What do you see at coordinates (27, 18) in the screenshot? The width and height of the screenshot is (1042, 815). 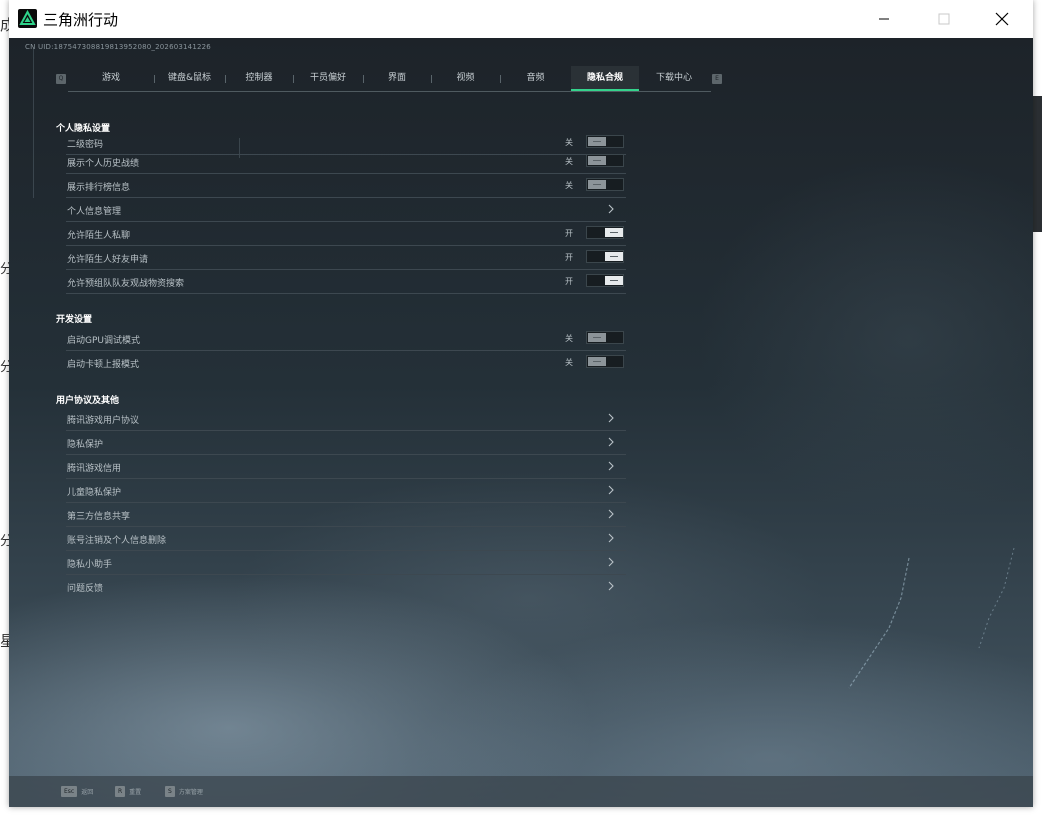 I see `app-logo-icon` at bounding box center [27, 18].